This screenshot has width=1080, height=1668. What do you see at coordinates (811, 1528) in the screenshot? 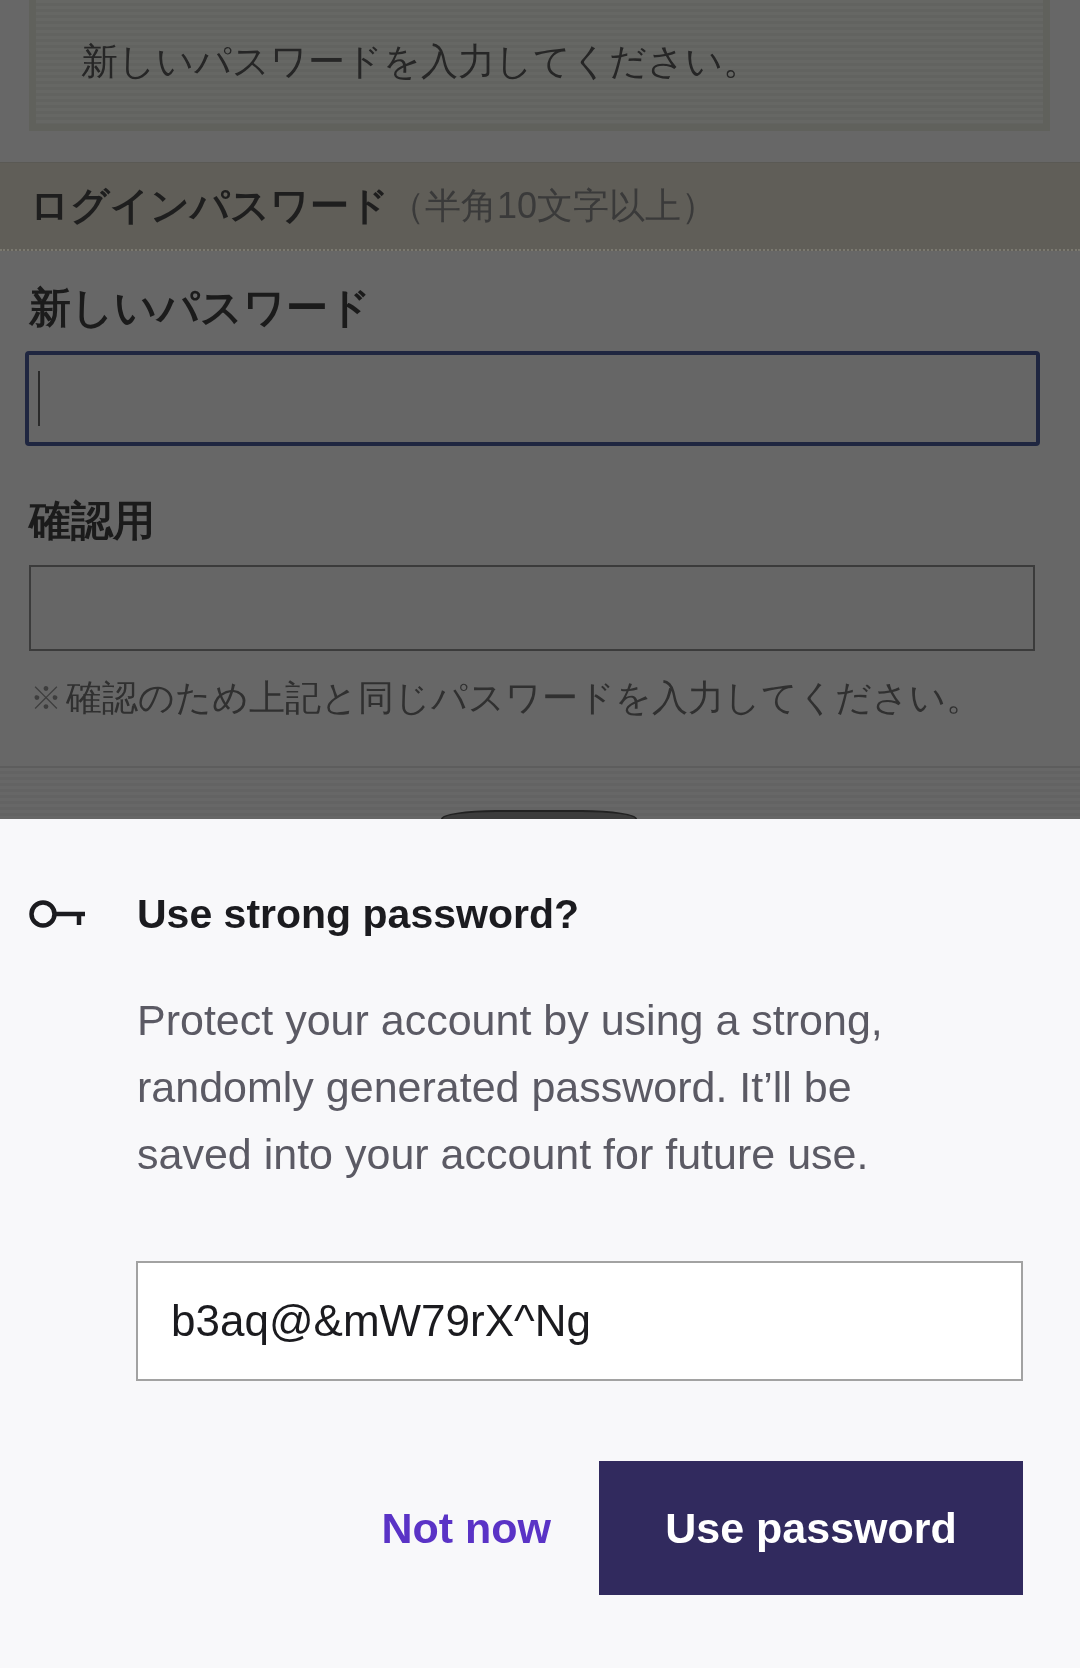
I see `use-password-button: Use password` at bounding box center [811, 1528].